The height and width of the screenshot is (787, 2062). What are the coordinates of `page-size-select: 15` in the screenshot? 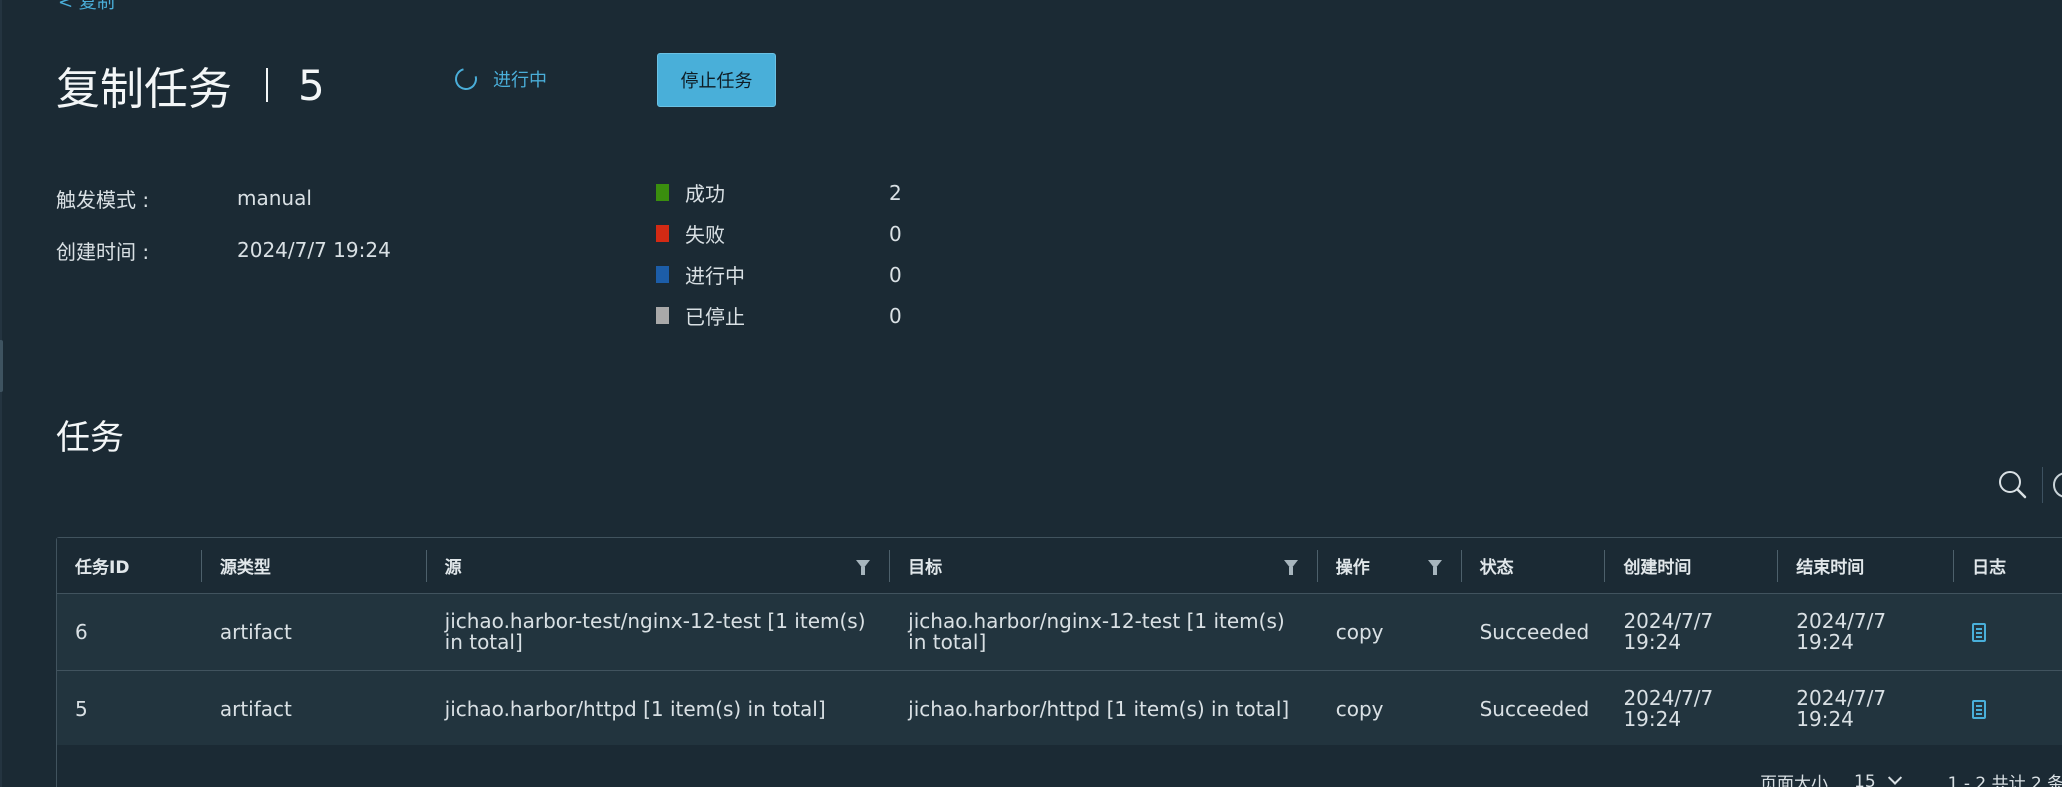 It's located at (1865, 779).